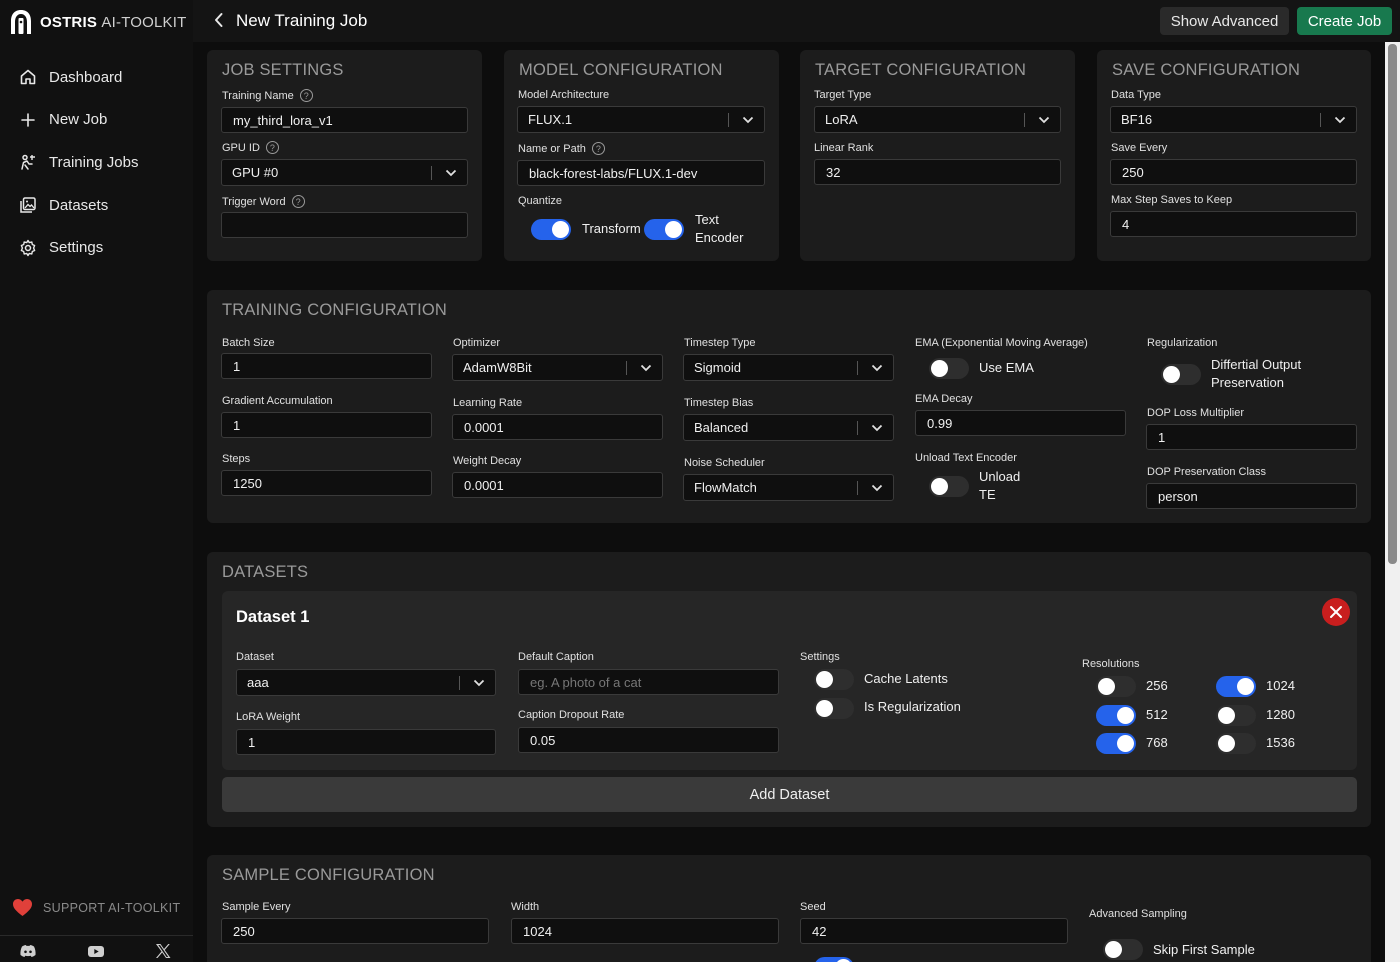 The image size is (1400, 962). What do you see at coordinates (834, 679) in the screenshot?
I see `cache-latents-toggle` at bounding box center [834, 679].